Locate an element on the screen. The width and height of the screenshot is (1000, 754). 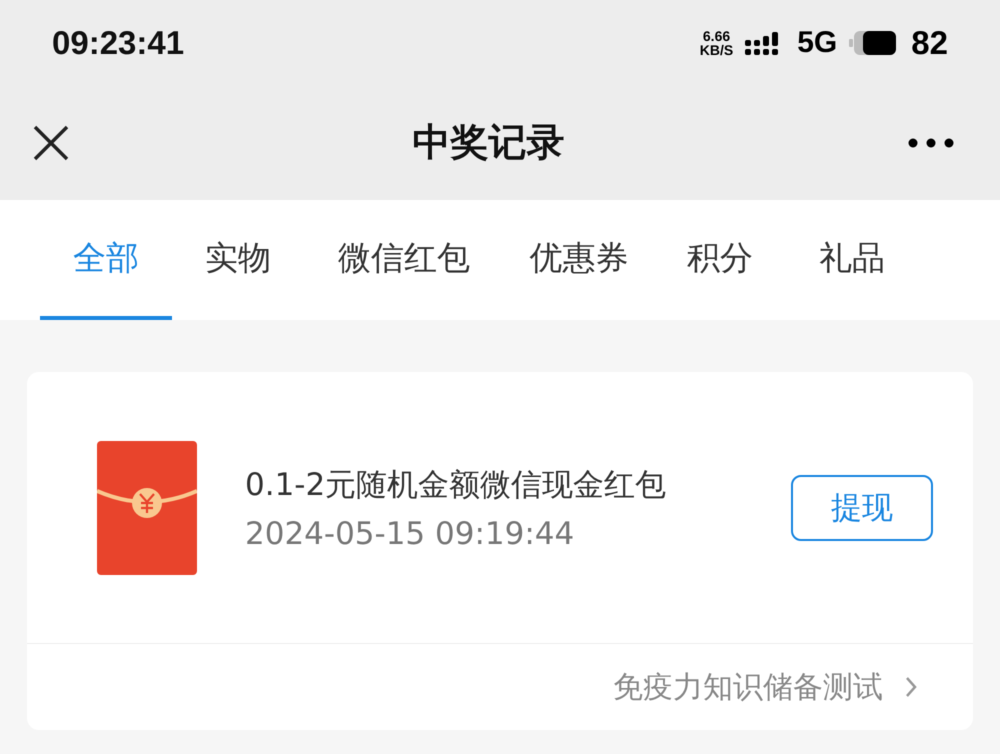
tab: 全部 is located at coordinates (106, 260).